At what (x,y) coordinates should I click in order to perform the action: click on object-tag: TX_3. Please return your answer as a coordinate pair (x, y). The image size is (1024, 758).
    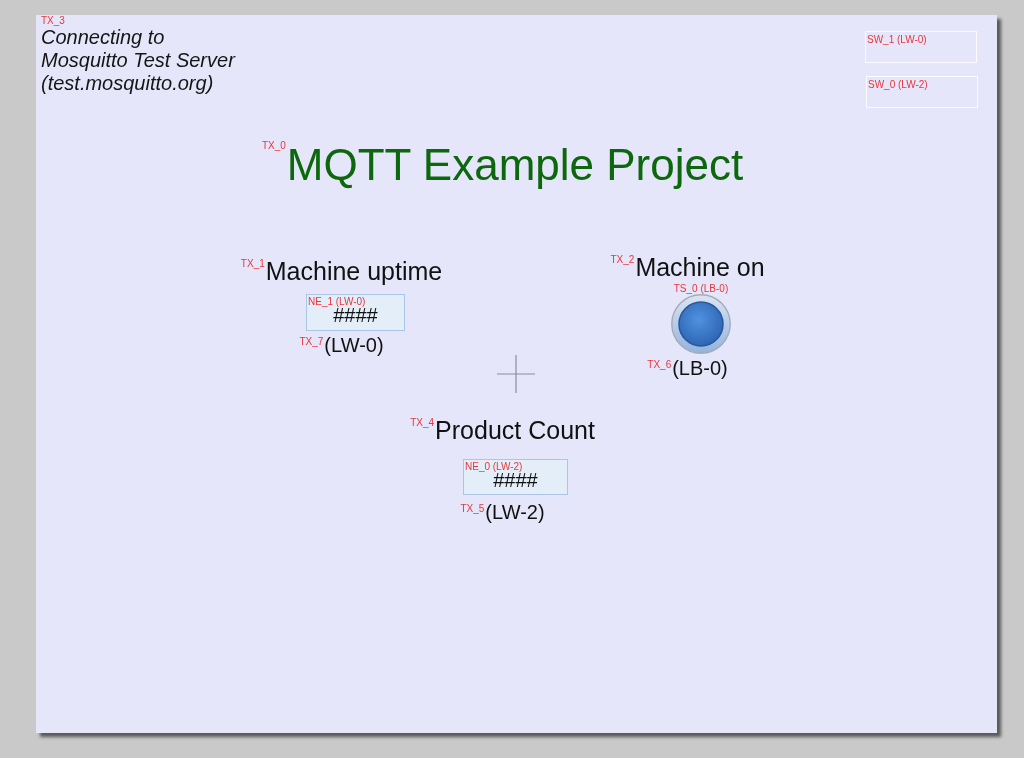
    Looking at the image, I should click on (53, 20).